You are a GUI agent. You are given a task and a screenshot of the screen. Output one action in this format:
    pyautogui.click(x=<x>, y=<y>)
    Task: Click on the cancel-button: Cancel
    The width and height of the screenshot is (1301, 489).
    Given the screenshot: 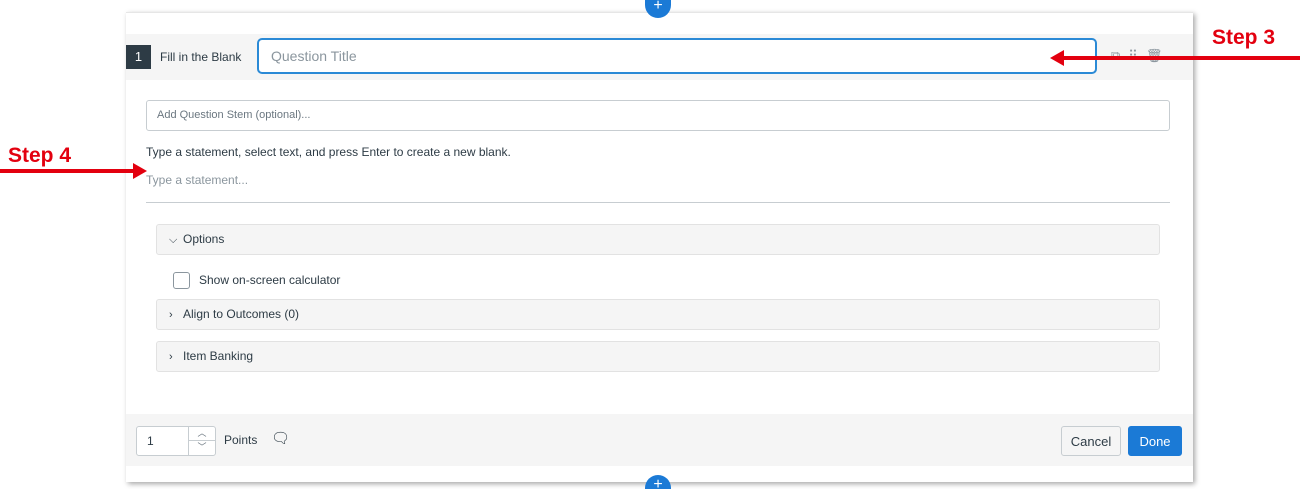 What is the action you would take?
    pyautogui.click(x=1091, y=441)
    